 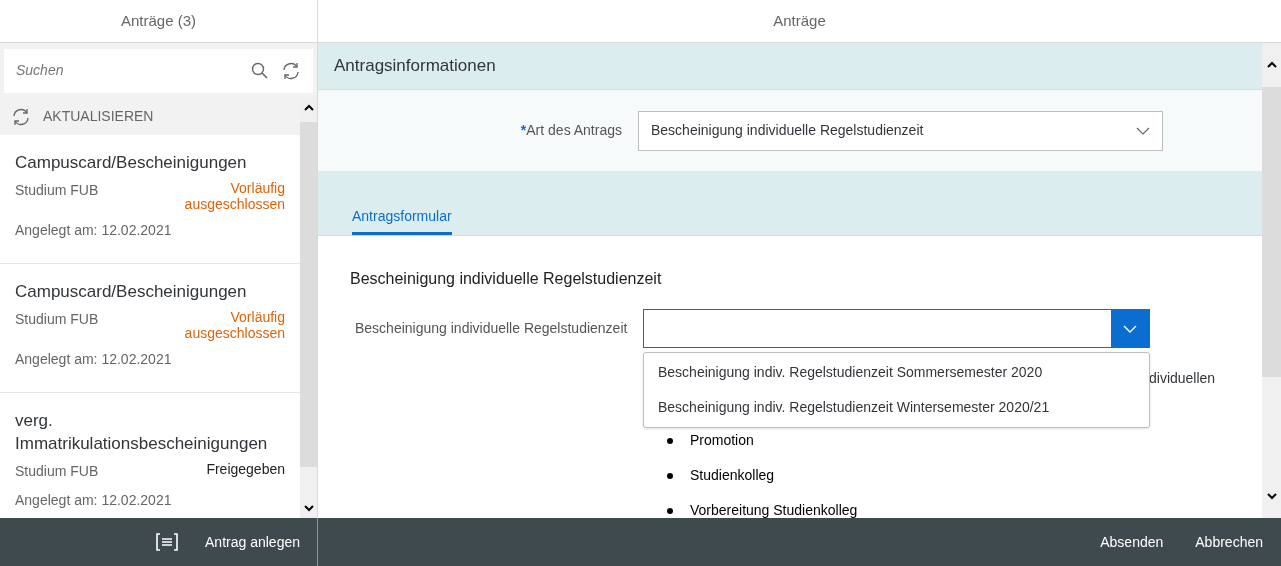 I want to click on refresh-button: AKTUALISIEREN, so click(x=150, y=116).